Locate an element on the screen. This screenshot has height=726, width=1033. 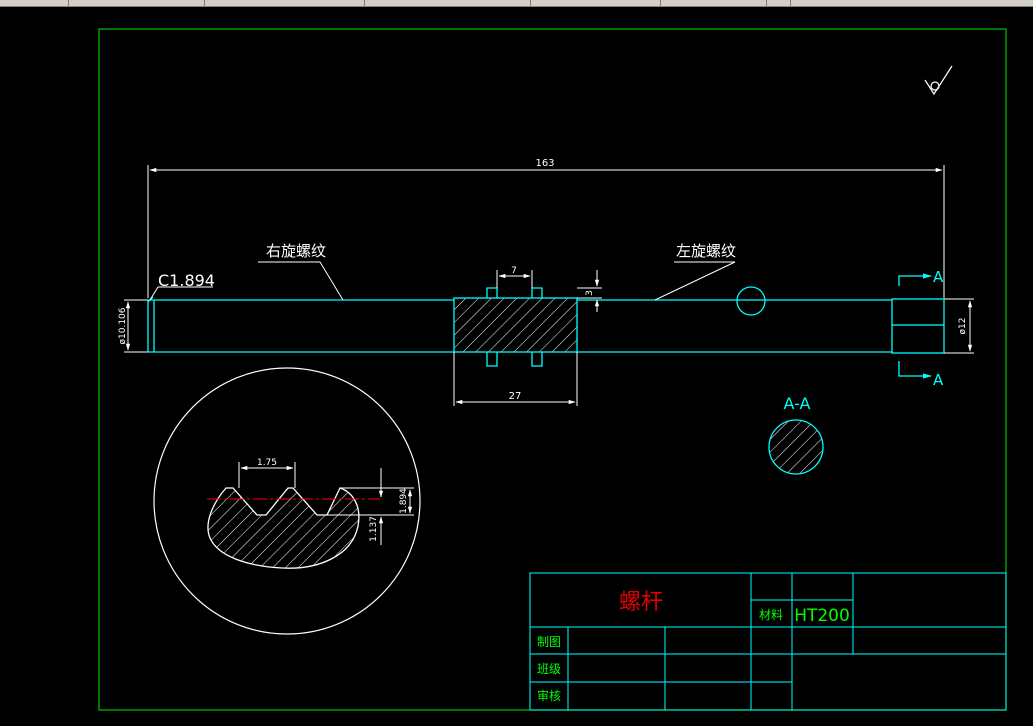
right-thread-label: 右旋螺纹 is located at coordinates (296, 251).